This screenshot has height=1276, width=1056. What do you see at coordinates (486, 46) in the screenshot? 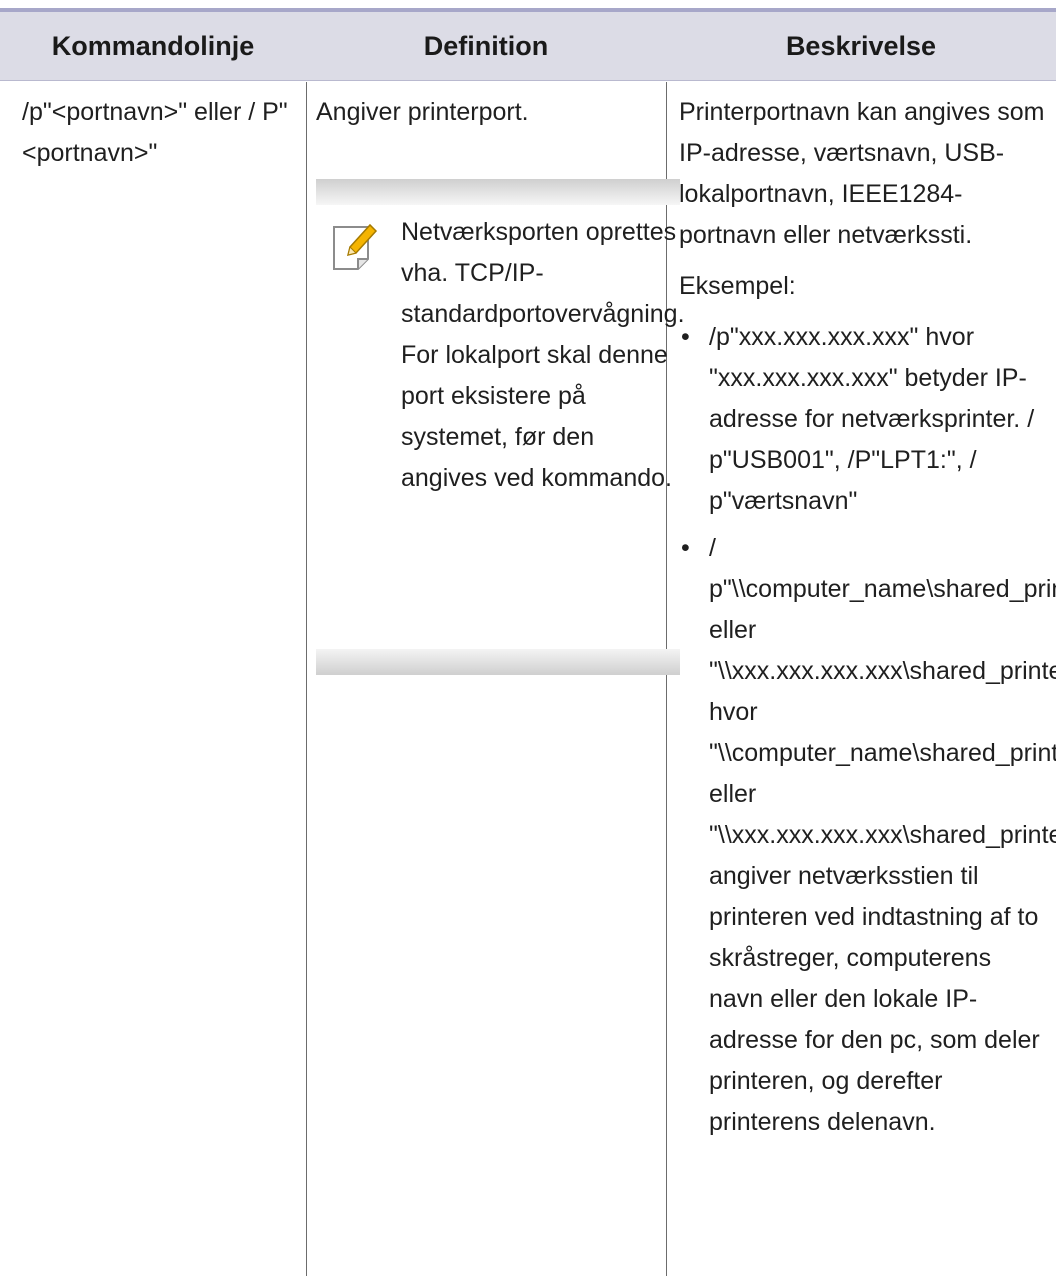
I see `header-definition: Definition` at bounding box center [486, 46].